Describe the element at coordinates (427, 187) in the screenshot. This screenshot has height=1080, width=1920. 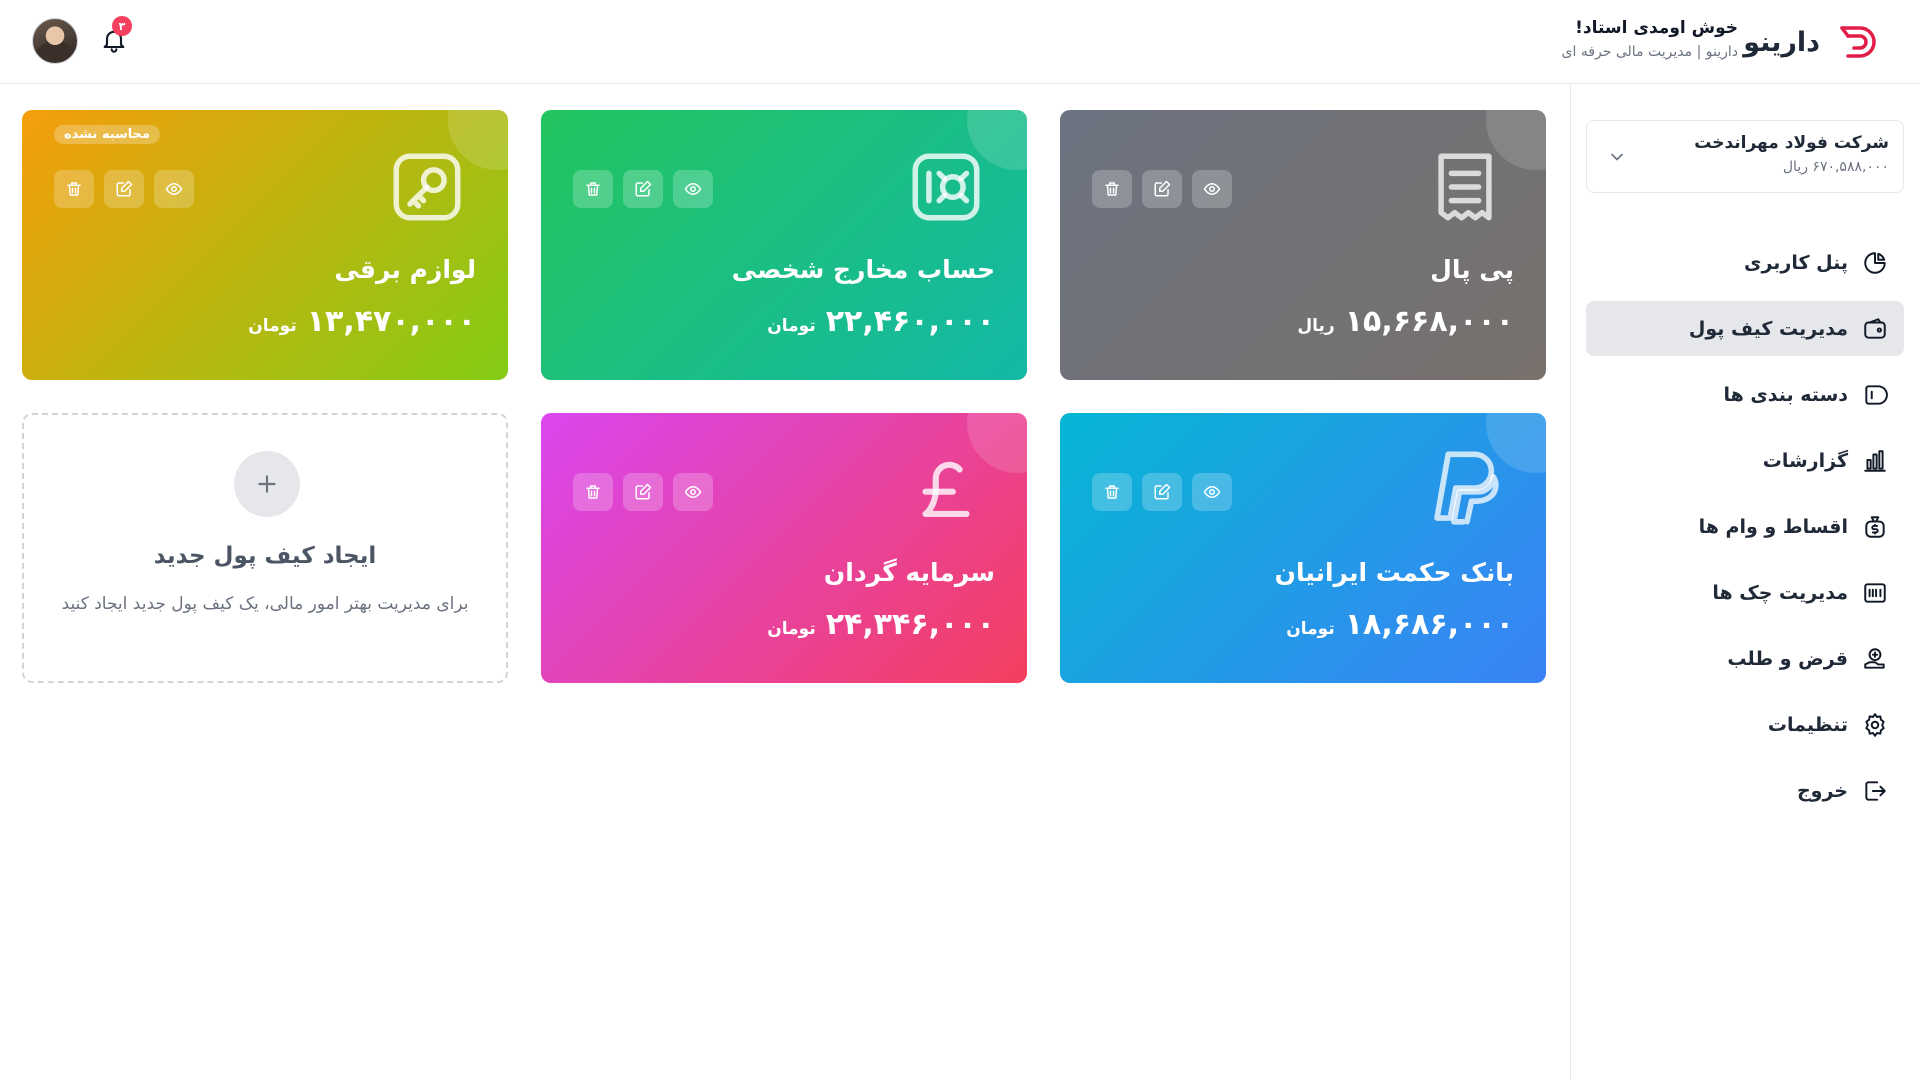
I see `key-icon` at that location.